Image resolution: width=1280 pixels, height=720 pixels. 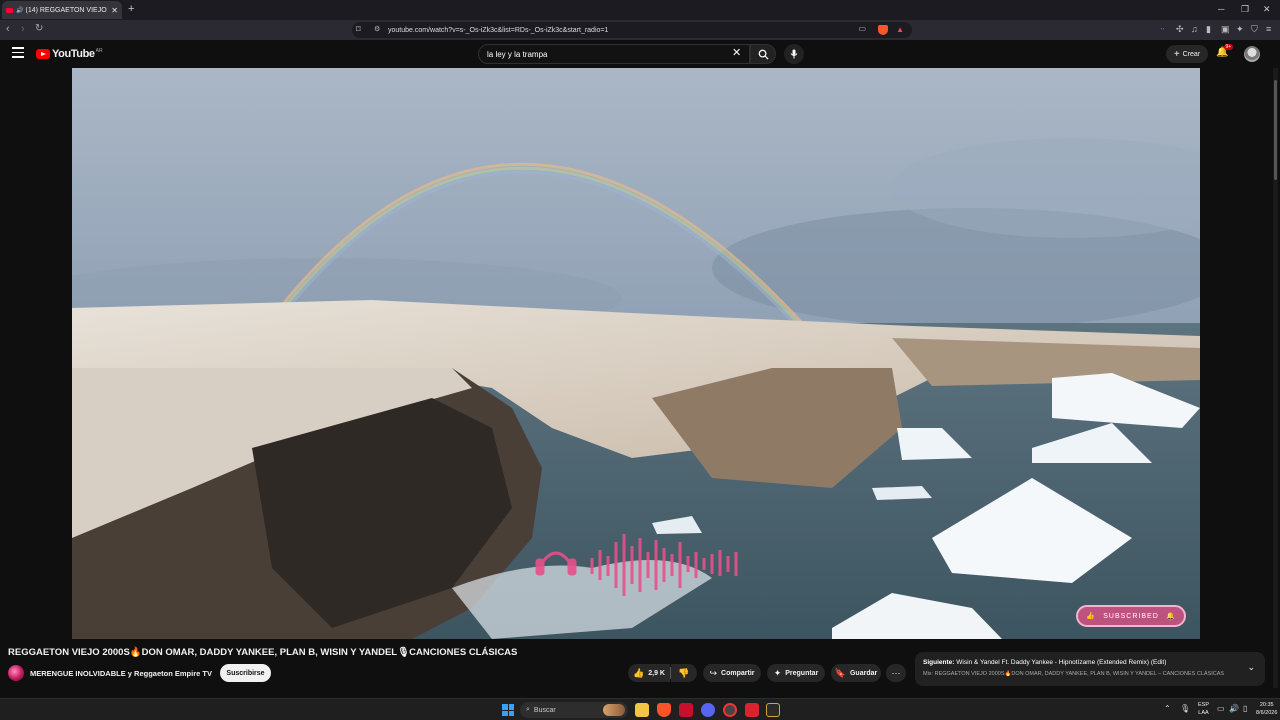 What do you see at coordinates (1254, 29) in the screenshot?
I see `vpn-icon: ⛉` at bounding box center [1254, 29].